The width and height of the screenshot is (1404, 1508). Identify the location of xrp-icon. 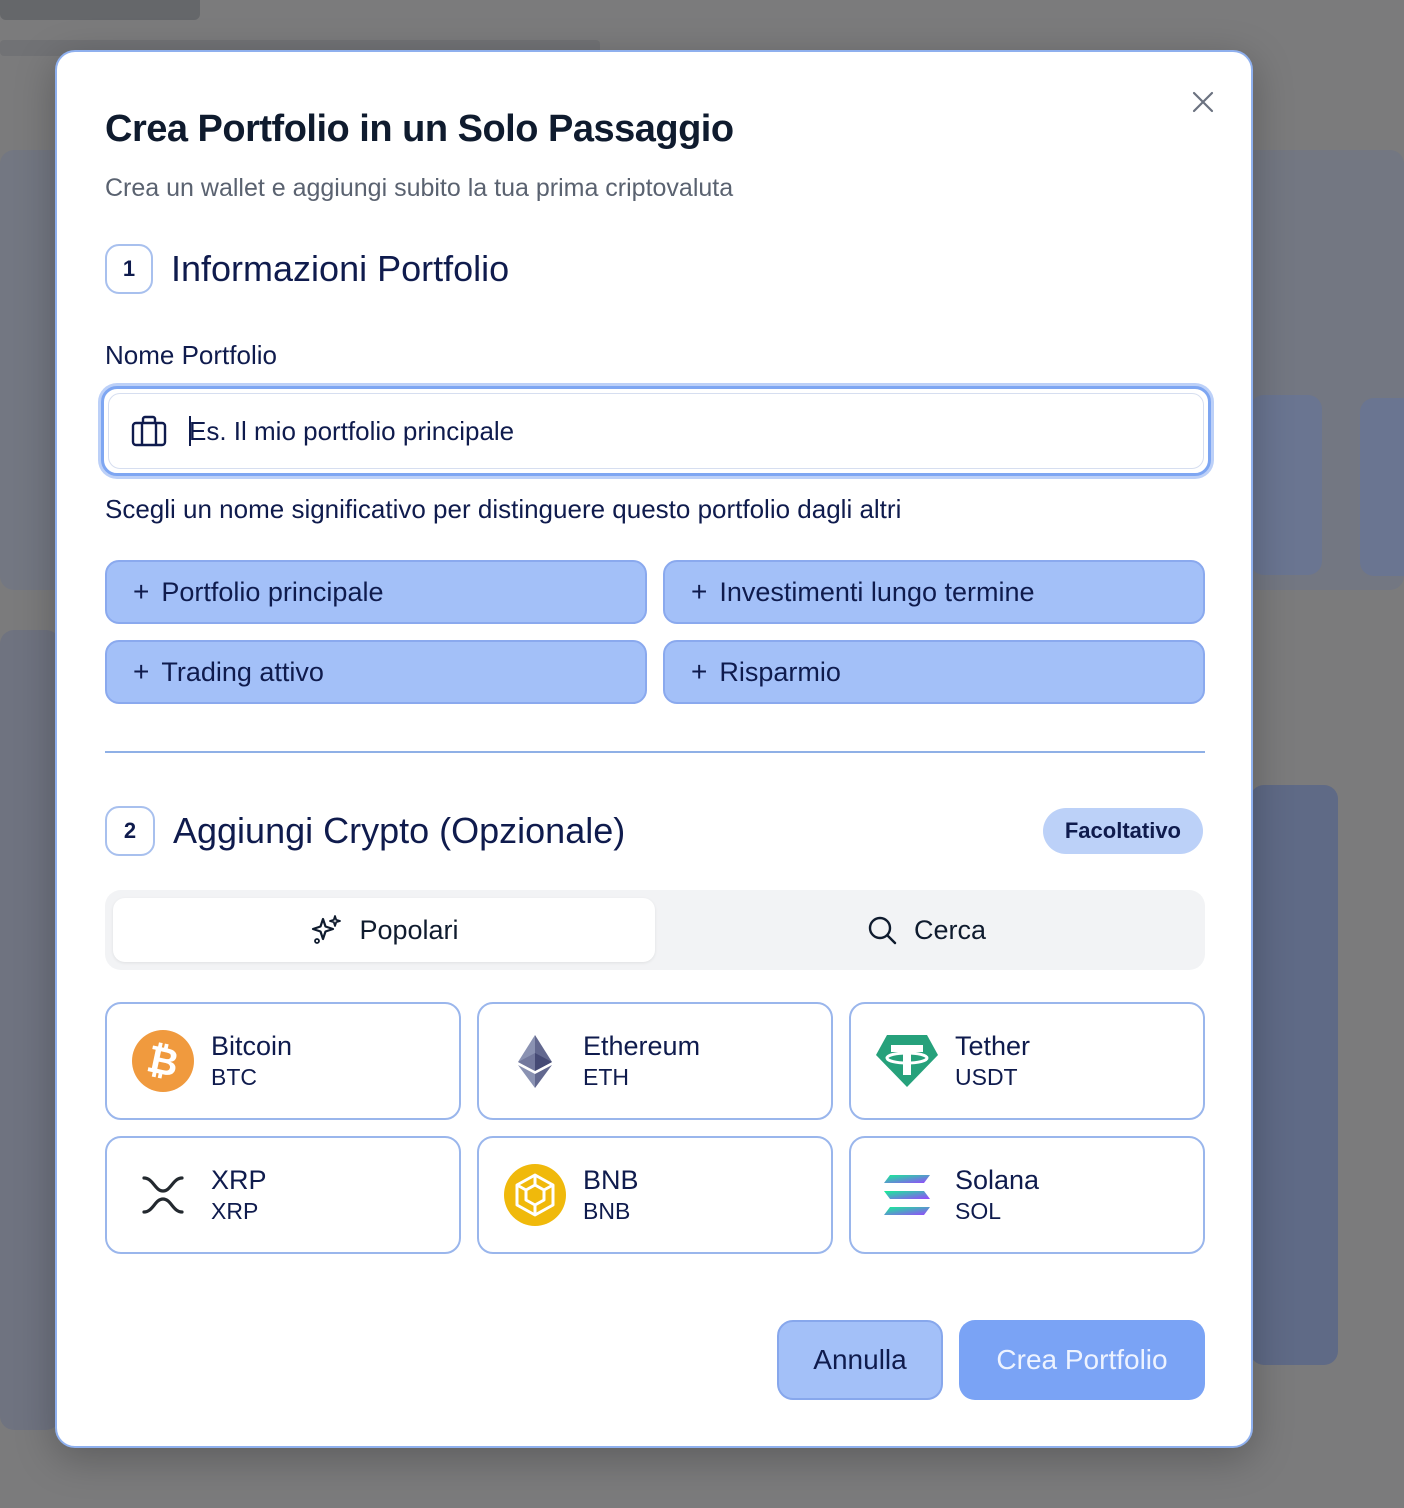
(163, 1195).